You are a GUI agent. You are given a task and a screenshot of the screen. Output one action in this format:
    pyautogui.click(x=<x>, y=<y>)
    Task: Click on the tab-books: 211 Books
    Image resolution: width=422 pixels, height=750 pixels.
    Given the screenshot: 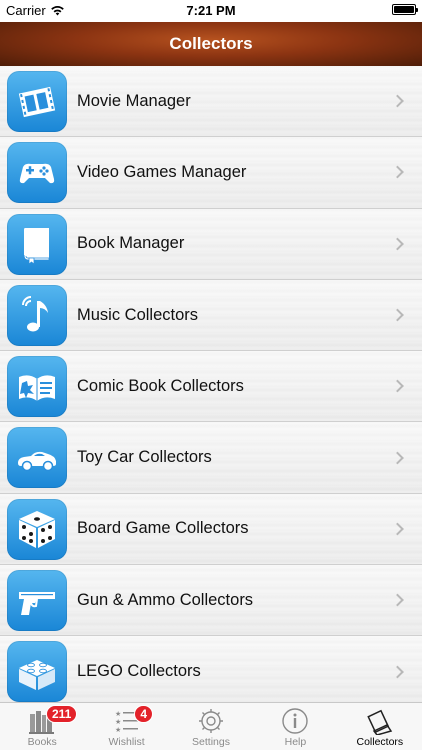 What is the action you would take?
    pyautogui.click(x=42, y=726)
    